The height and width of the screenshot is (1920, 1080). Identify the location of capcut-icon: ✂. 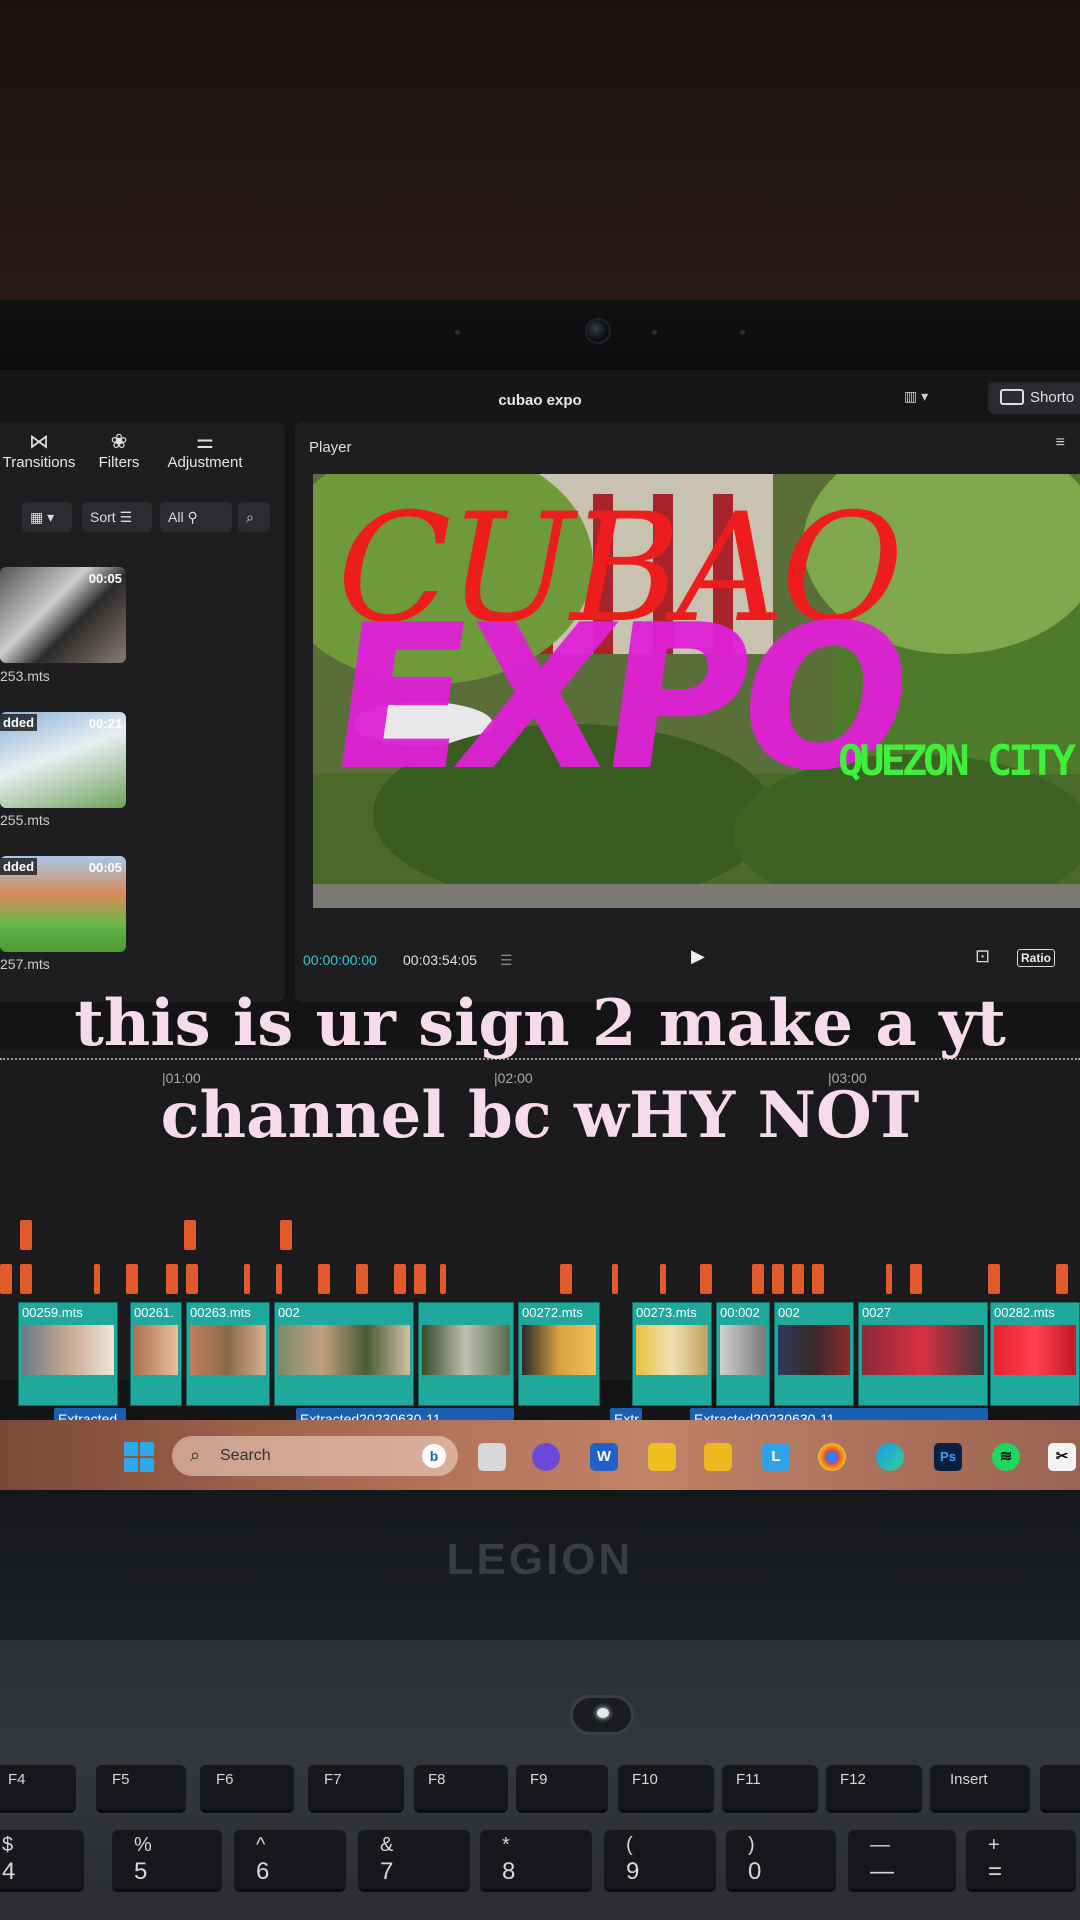
(1062, 1457).